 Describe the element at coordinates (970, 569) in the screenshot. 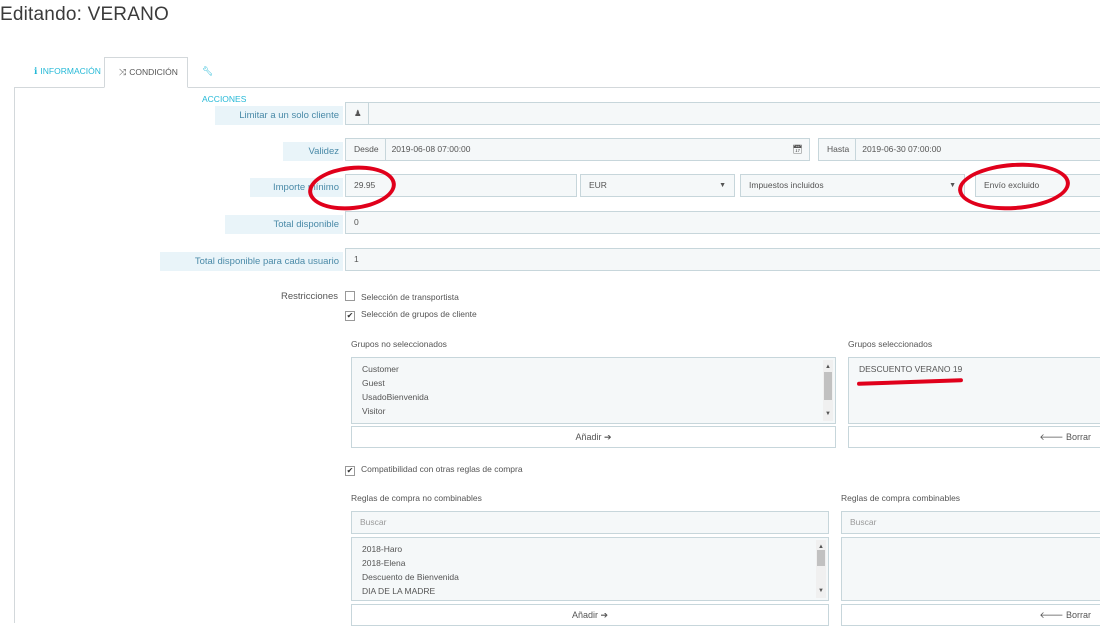

I see `rules-combinable-list` at that location.